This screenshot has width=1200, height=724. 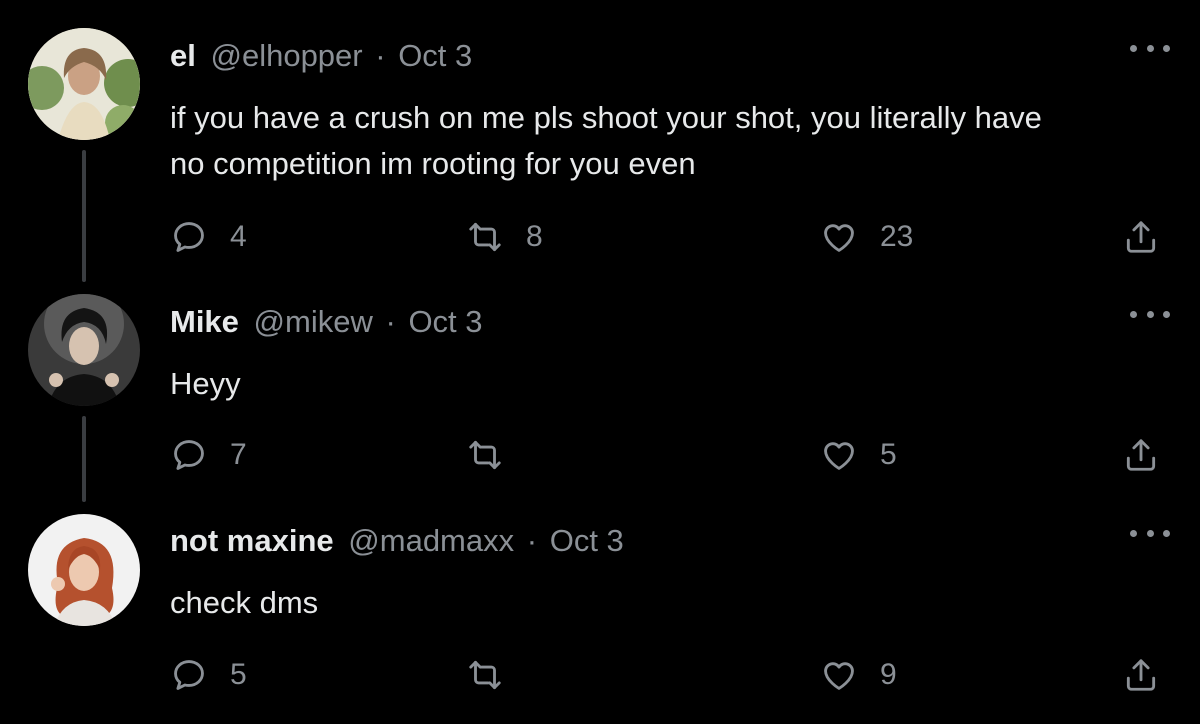 What do you see at coordinates (888, 674) in the screenshot?
I see `like-count: 9` at bounding box center [888, 674].